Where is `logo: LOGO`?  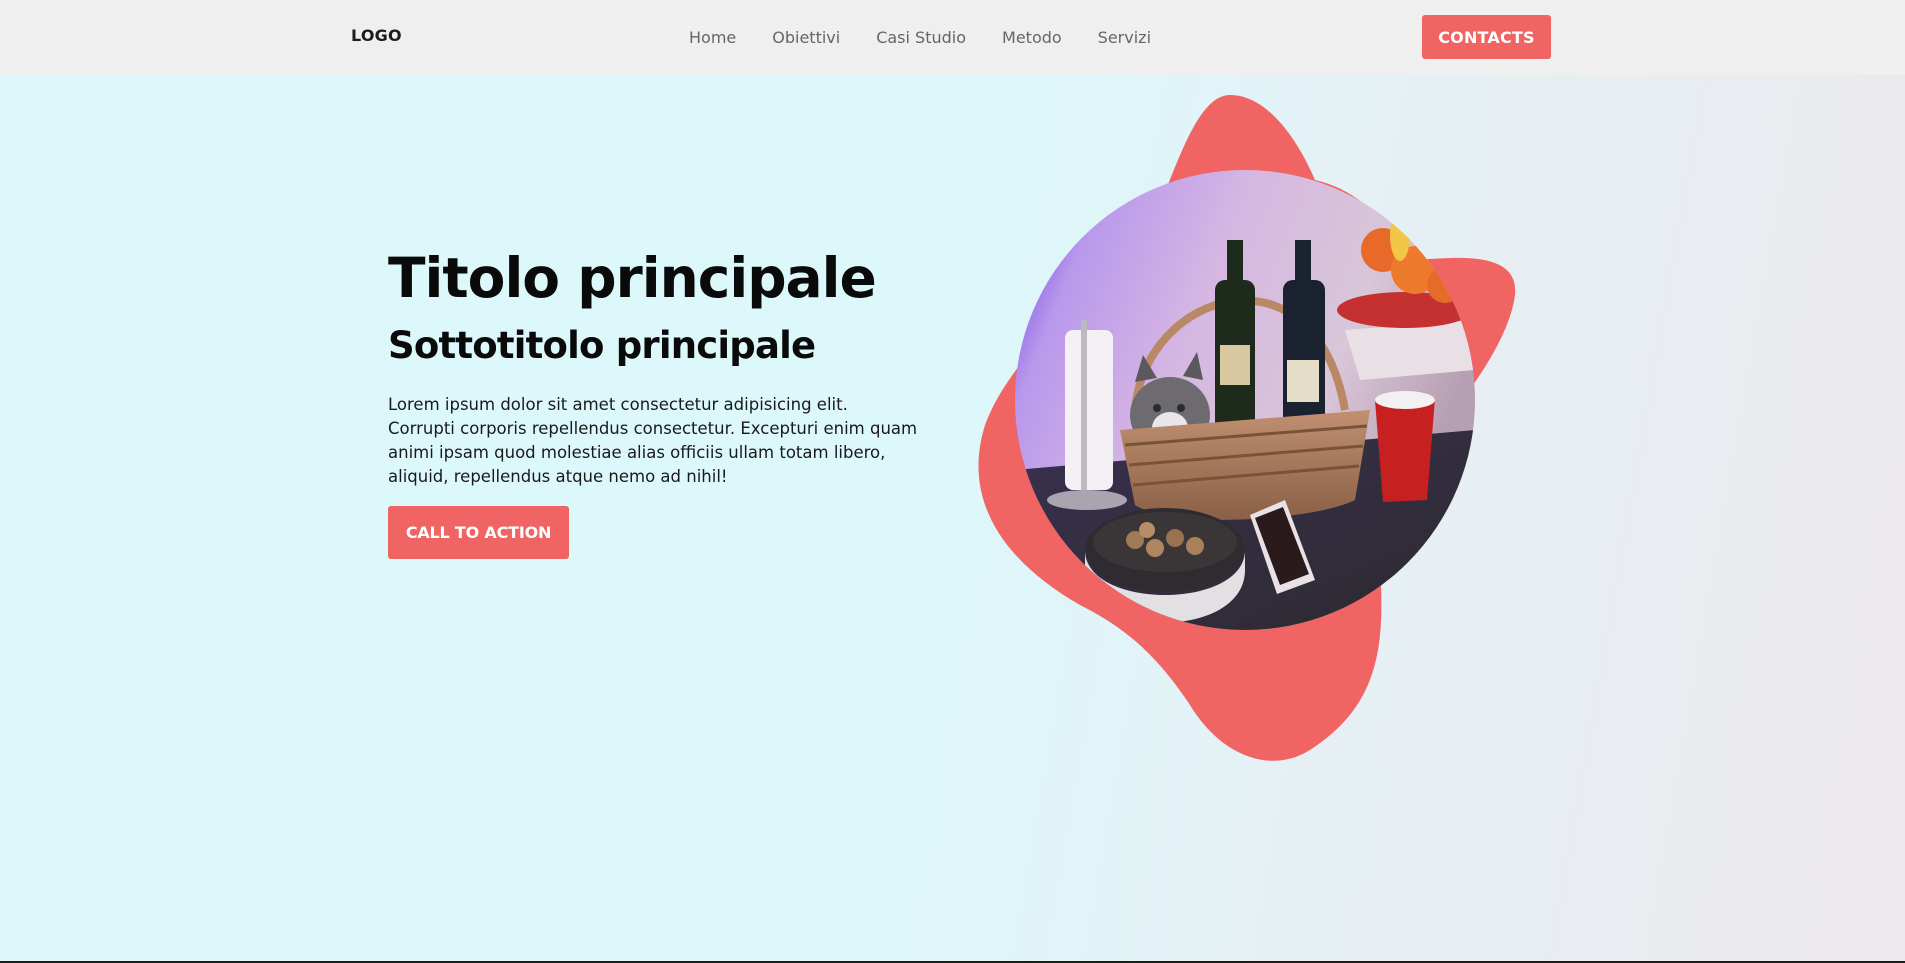 logo: LOGO is located at coordinates (376, 35).